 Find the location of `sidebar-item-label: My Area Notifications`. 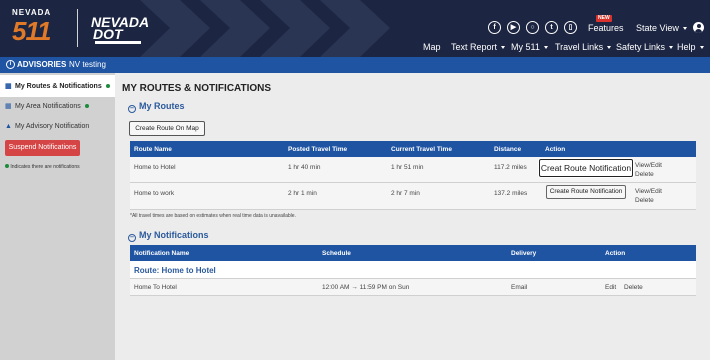

sidebar-item-label: My Area Notifications is located at coordinates (52, 106).